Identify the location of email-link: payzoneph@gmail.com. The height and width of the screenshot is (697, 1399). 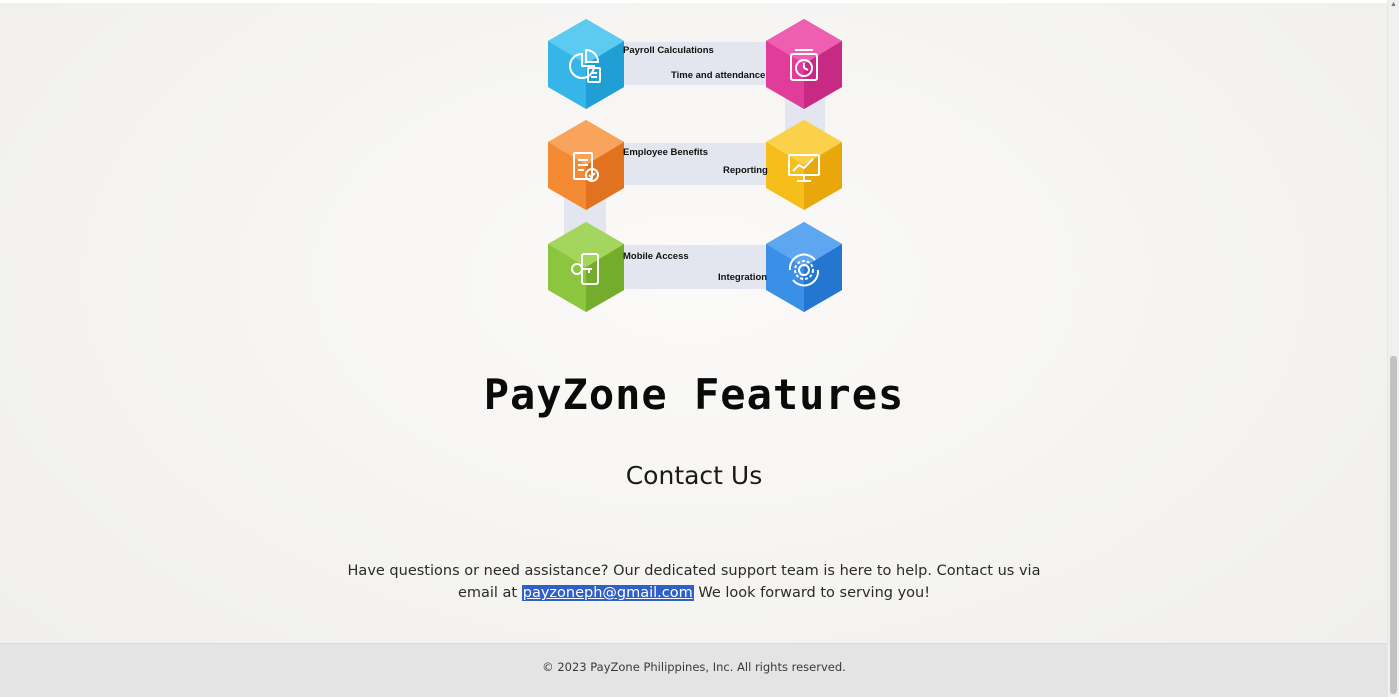
(607, 593).